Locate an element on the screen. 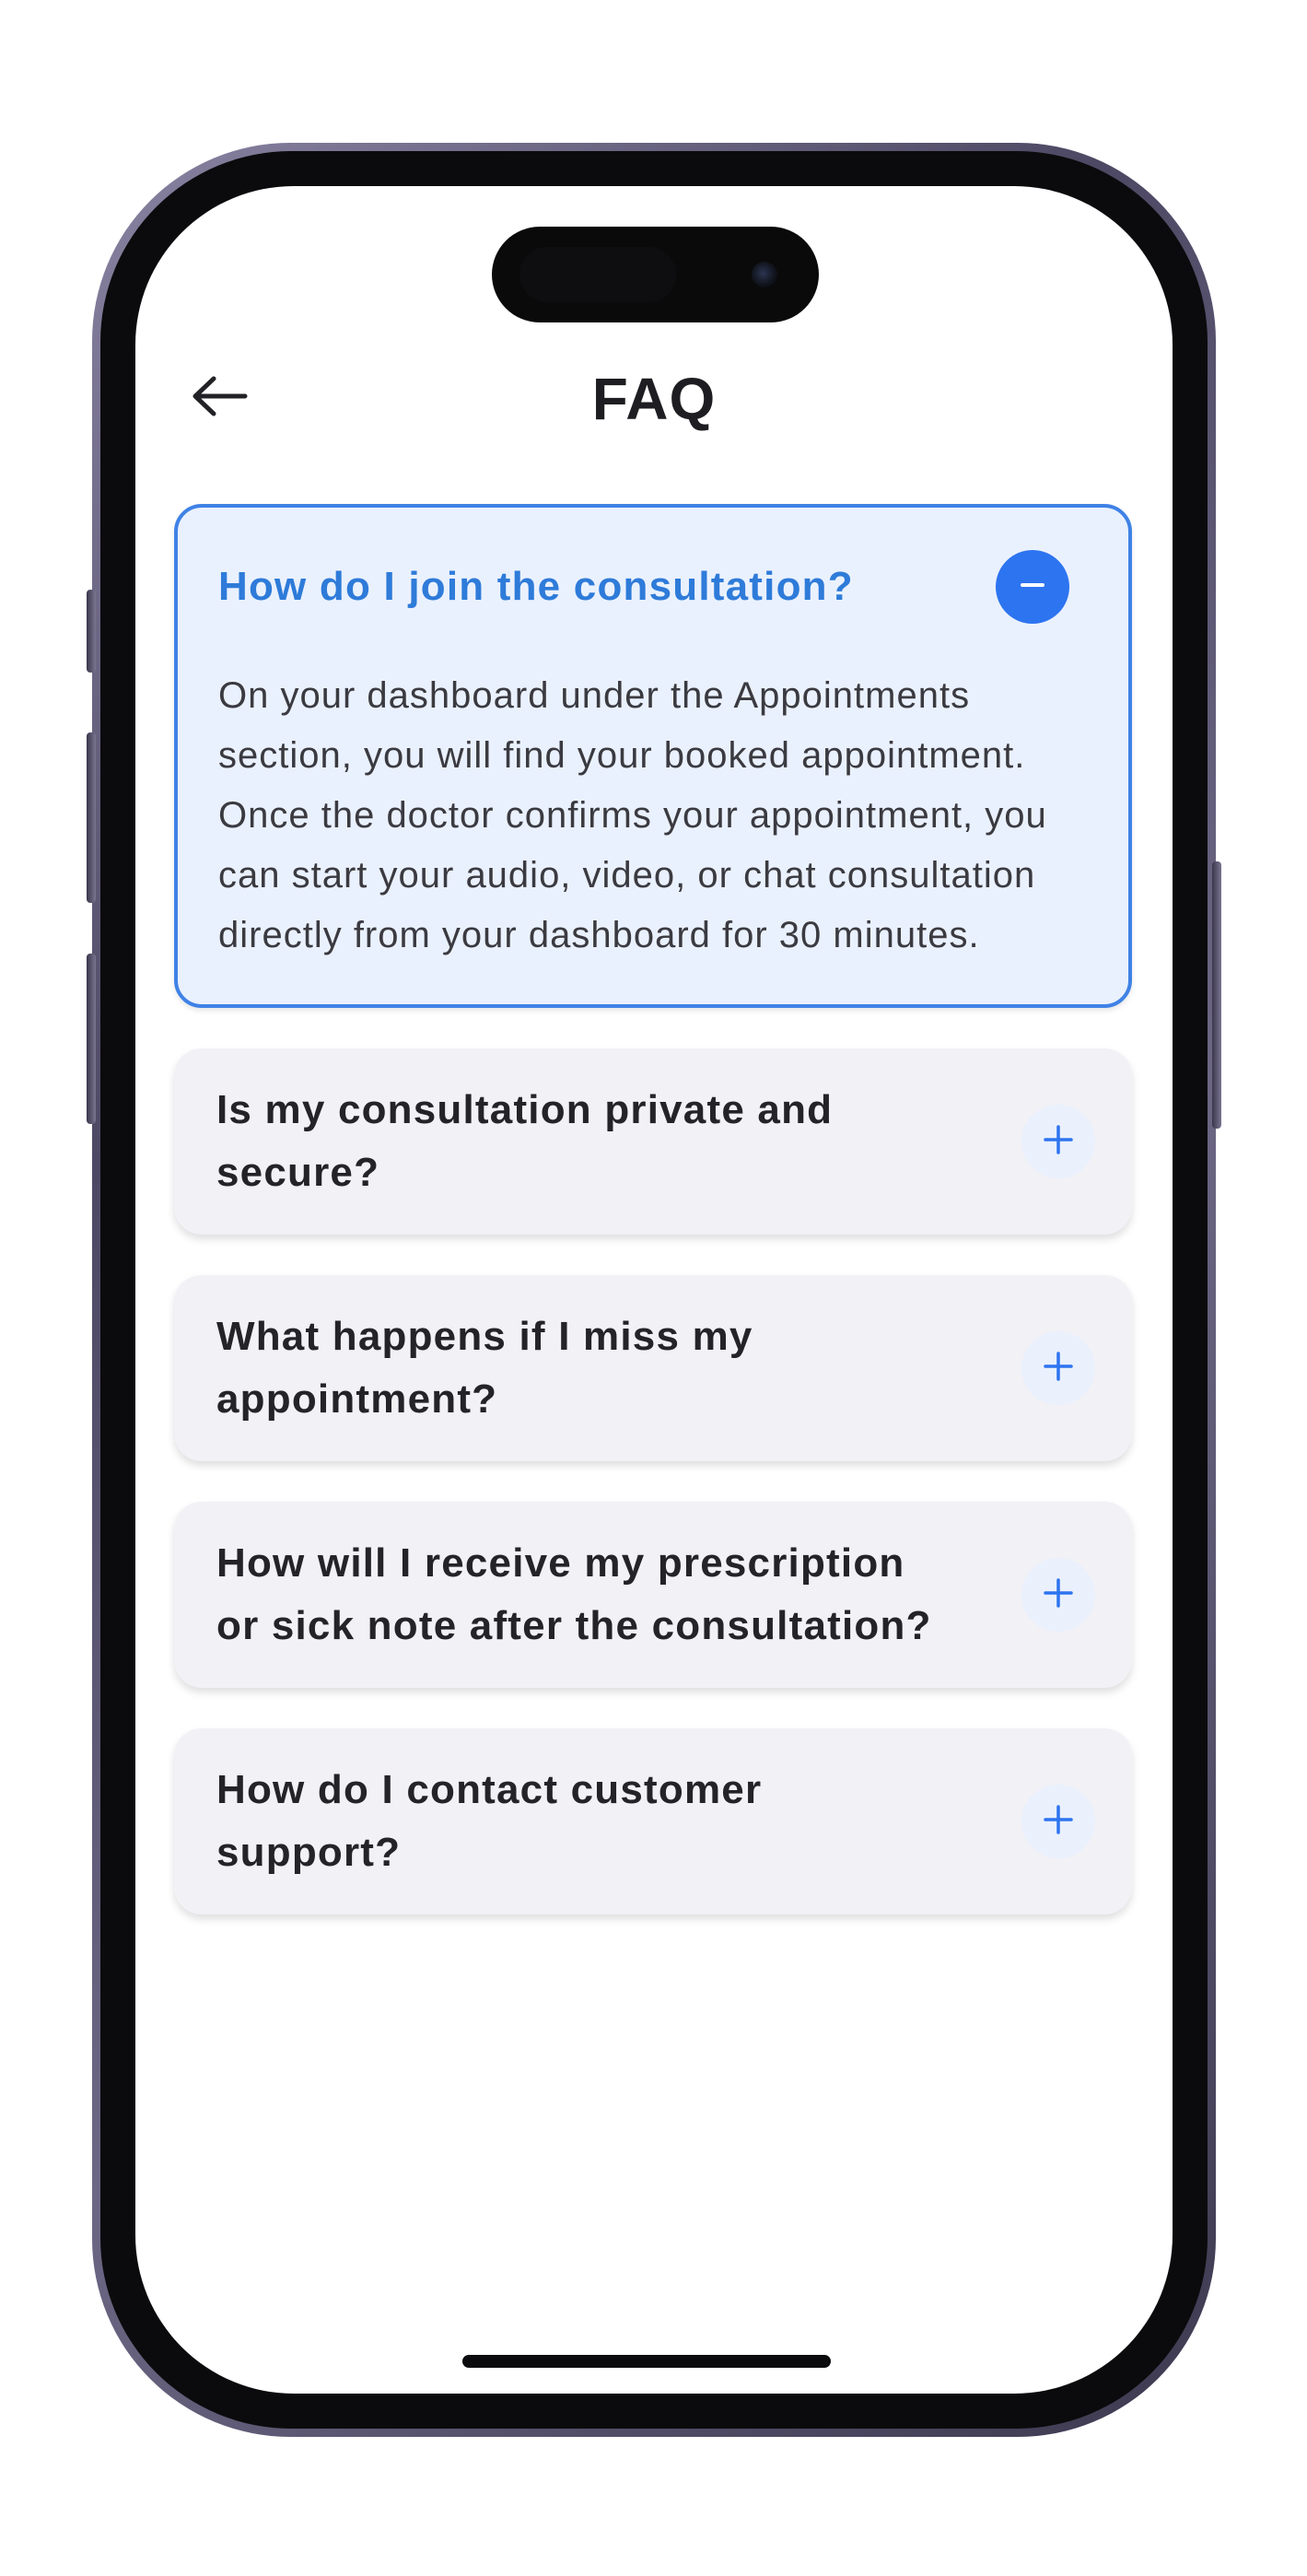 Image resolution: width=1307 pixels, height=2576 pixels. home-indicator is located at coordinates (647, 2361).